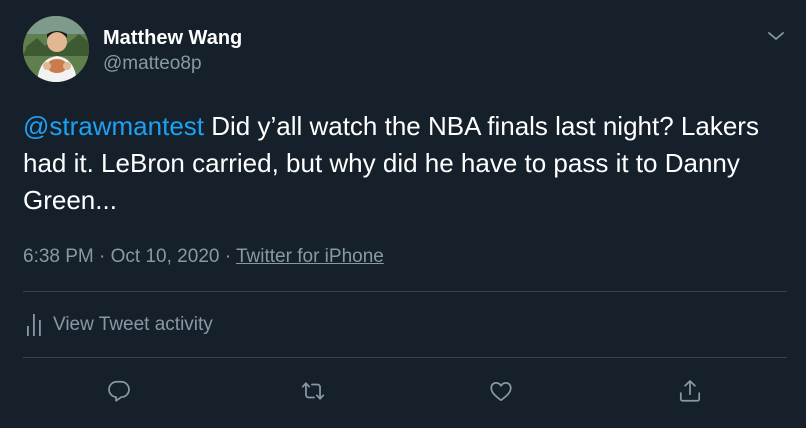 Image resolution: width=806 pixels, height=428 pixels. Describe the element at coordinates (172, 38) in the screenshot. I see `author-name: Matthew Wang` at that location.